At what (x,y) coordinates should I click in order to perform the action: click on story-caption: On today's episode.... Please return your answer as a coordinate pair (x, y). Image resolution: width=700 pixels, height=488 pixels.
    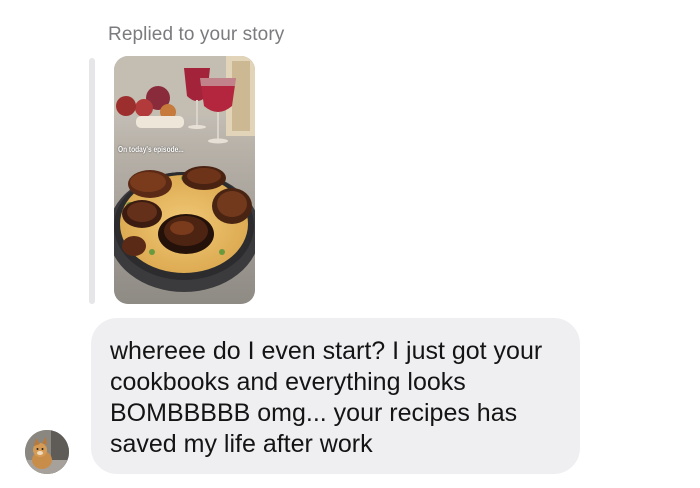
    Looking at the image, I should click on (151, 149).